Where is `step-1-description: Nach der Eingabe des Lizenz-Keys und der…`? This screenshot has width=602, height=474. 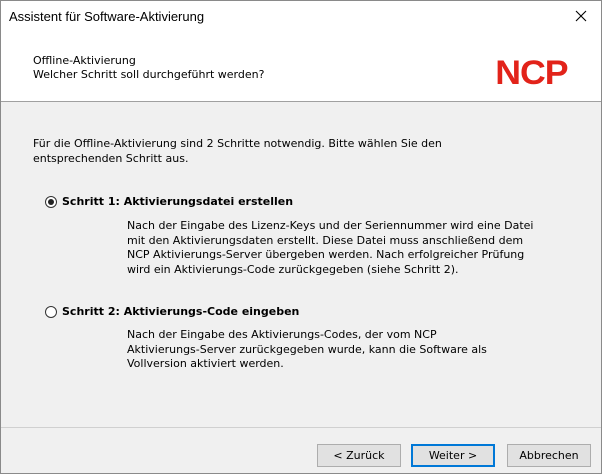 step-1-description: Nach der Eingabe des Lizenz-Keys und der… is located at coordinates (347, 248).